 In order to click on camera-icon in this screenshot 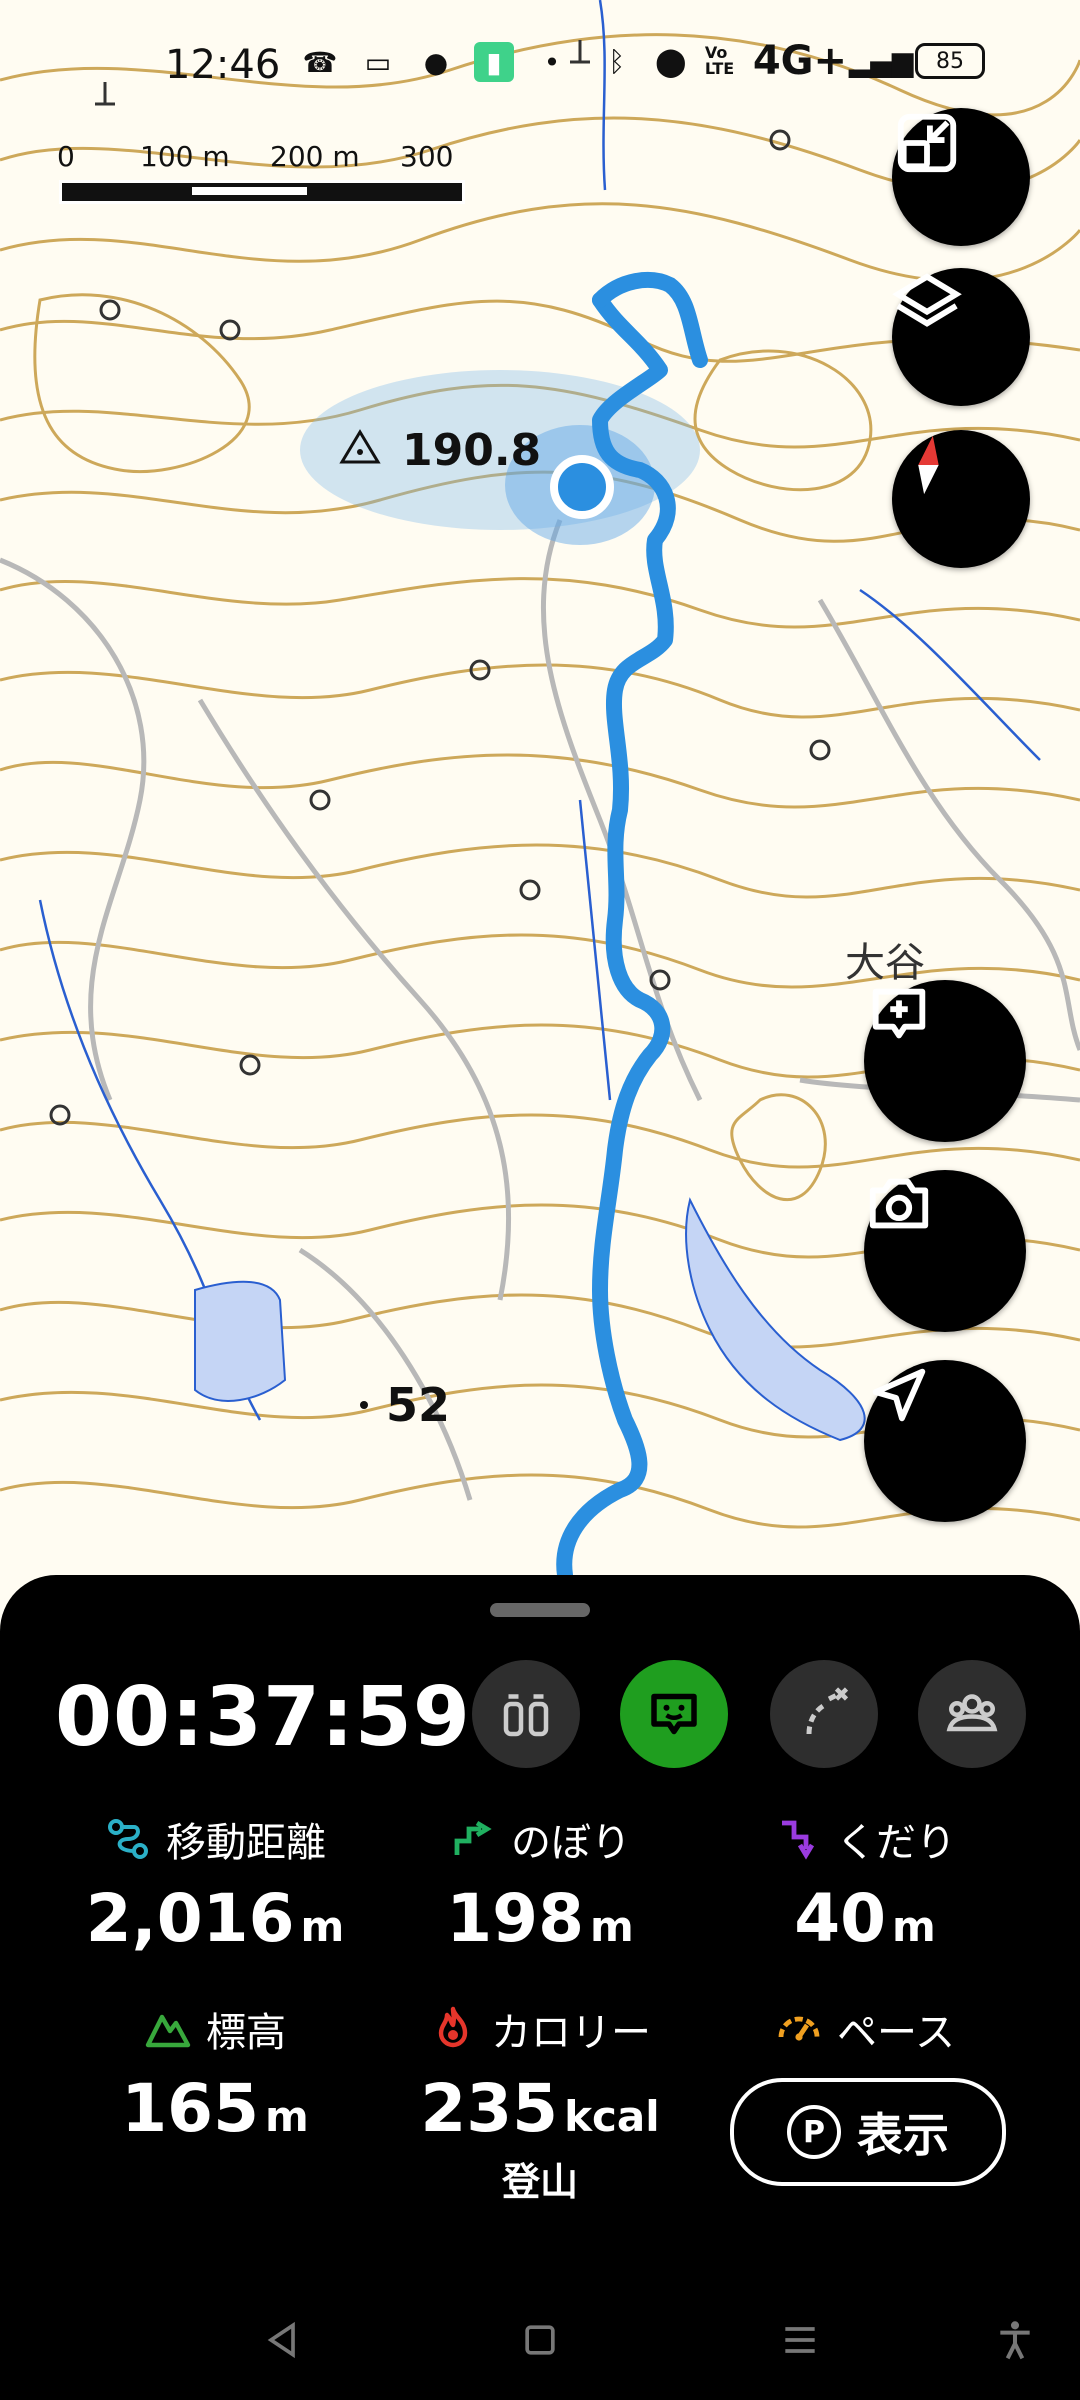, I will do `click(899, 1203)`.